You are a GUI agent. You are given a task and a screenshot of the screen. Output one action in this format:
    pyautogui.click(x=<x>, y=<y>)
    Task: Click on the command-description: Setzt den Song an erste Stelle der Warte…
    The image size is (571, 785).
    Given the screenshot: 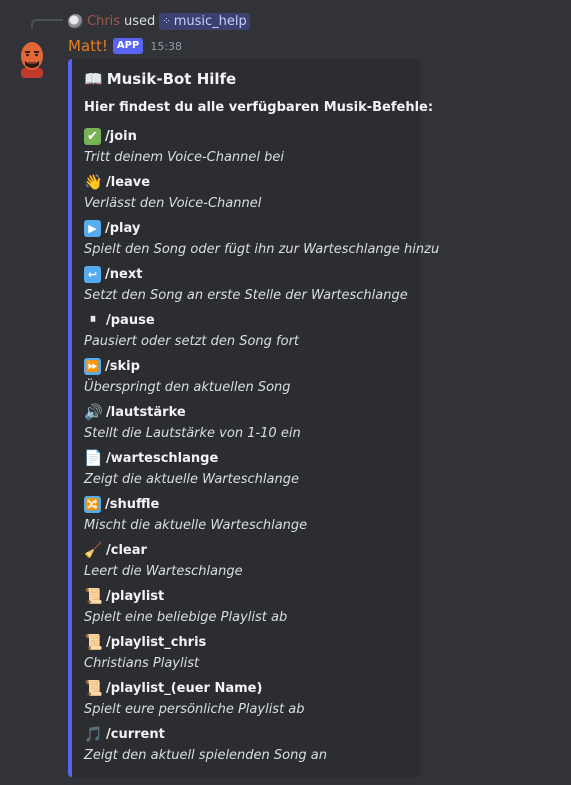 What is the action you would take?
    pyautogui.click(x=246, y=295)
    